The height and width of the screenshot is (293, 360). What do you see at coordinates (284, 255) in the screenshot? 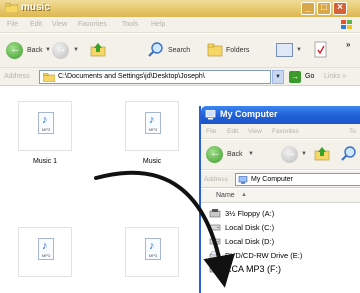
I see `drive-item-dvd-e: DVD/CD-RW Drive (E:)` at bounding box center [284, 255].